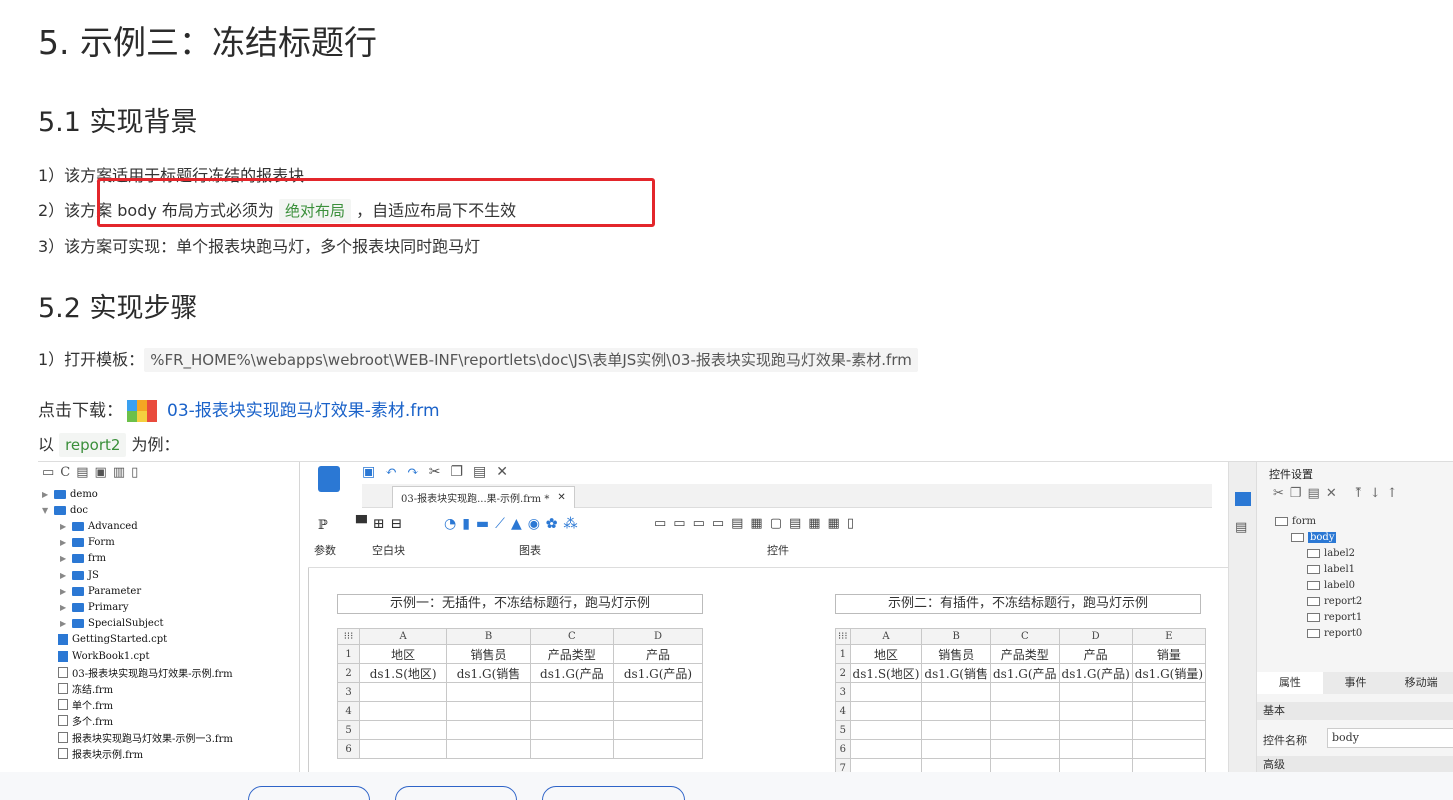  What do you see at coordinates (103, 656) in the screenshot?
I see `tree-item: WorkBook1.cpt` at bounding box center [103, 656].